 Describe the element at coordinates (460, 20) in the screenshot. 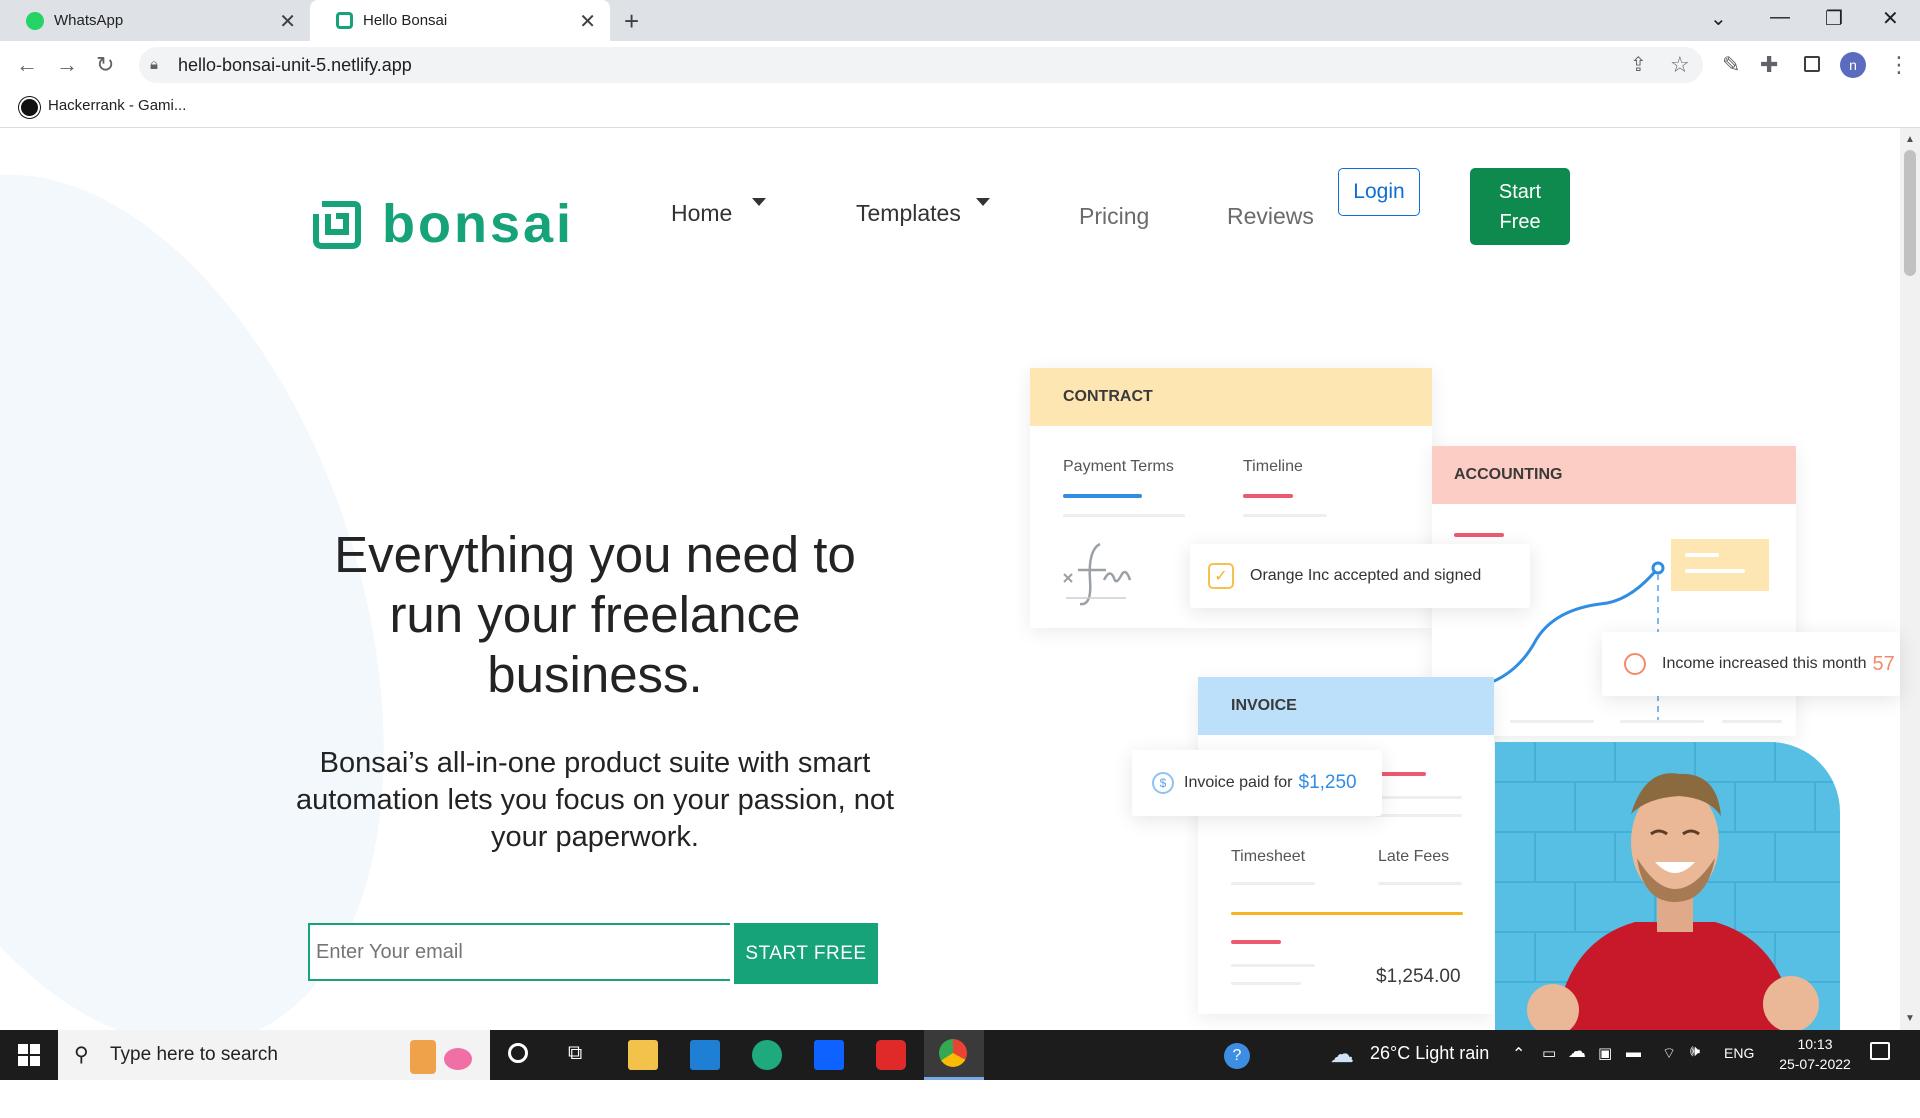

I see `tab-hello-bonsai: Hello Bonsai ✕` at that location.